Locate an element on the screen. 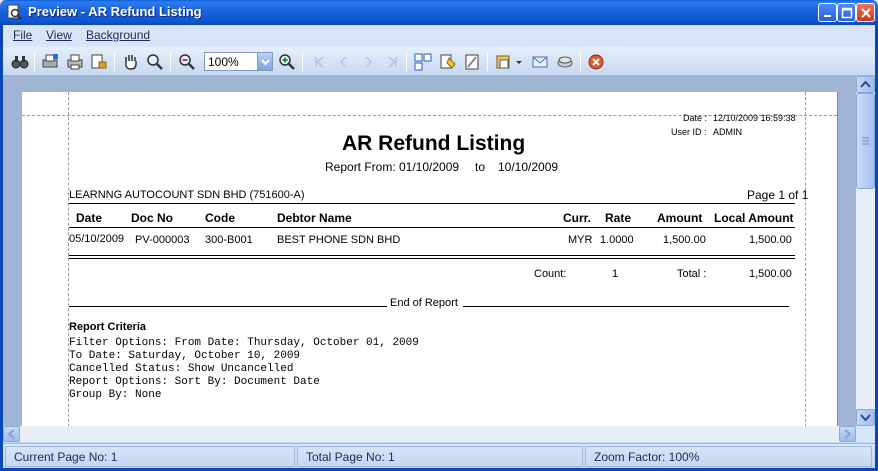  report-criteria-line: To Date: Saturday, October 10, 2009 is located at coordinates (185, 356).